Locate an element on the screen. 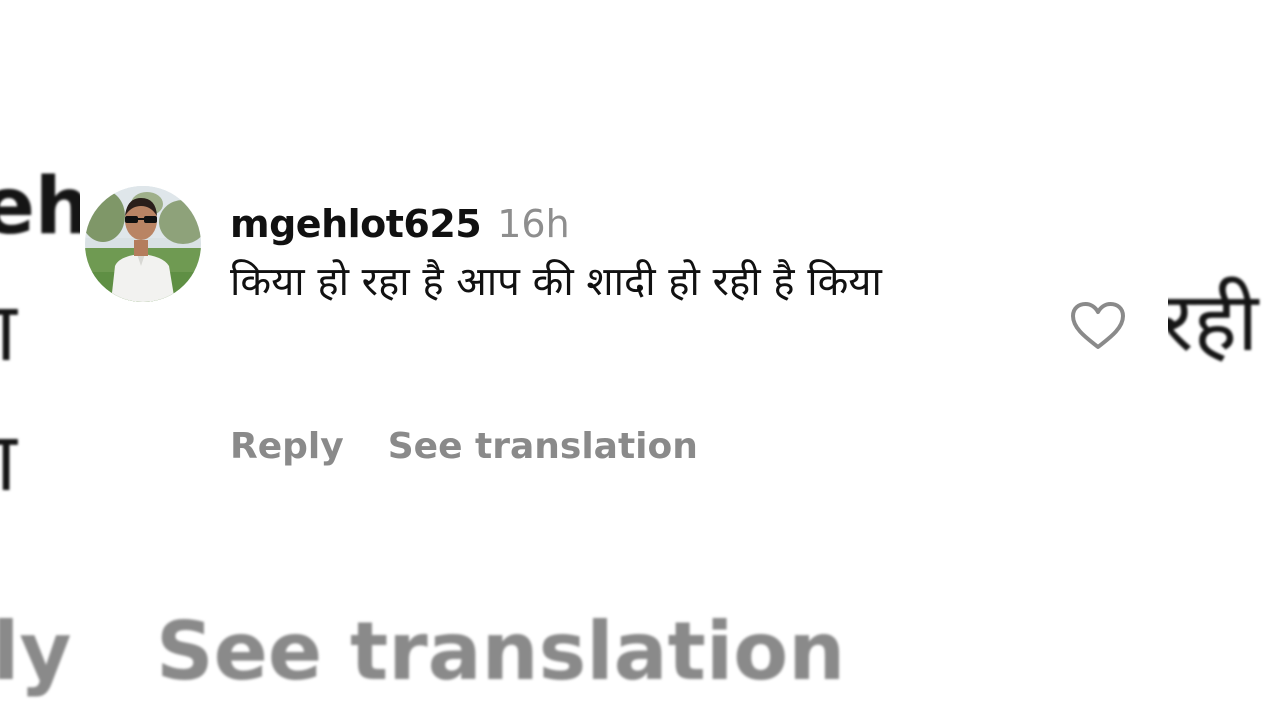  like-button is located at coordinates (1098, 326).